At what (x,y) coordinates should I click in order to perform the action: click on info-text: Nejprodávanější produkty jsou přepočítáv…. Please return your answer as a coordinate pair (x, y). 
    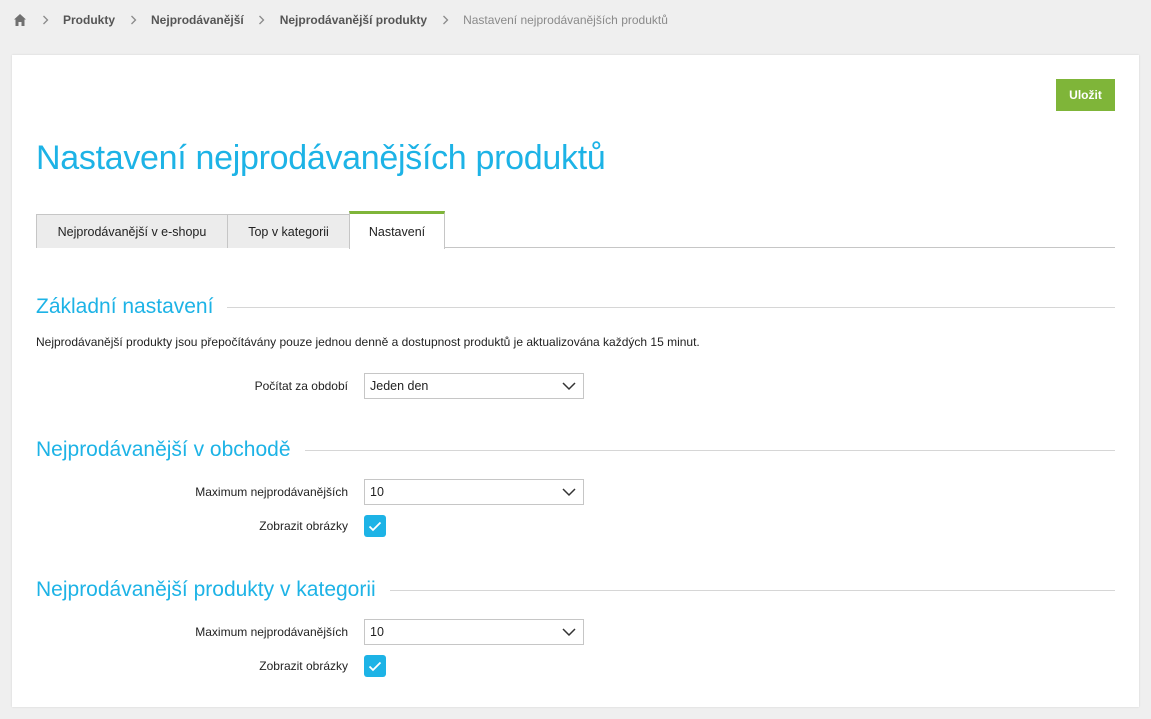
    Looking at the image, I should click on (368, 342).